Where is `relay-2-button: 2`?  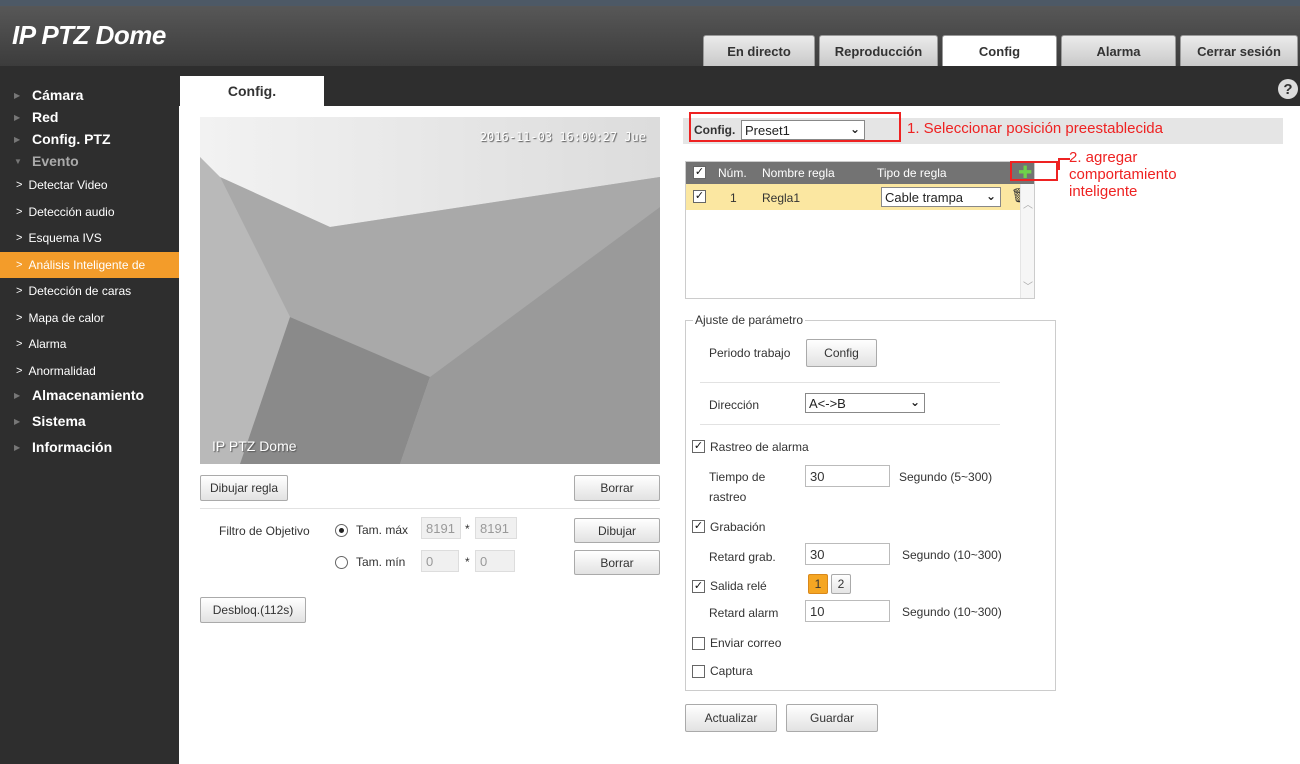
relay-2-button: 2 is located at coordinates (841, 584).